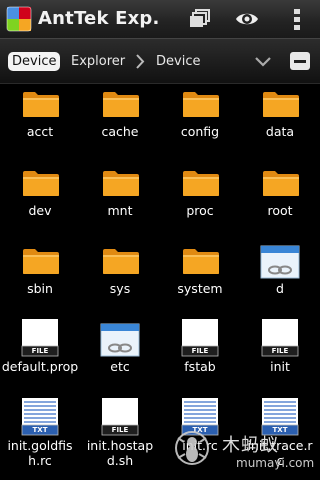  I want to click on grid-item-label: default.prop, so click(40, 366).